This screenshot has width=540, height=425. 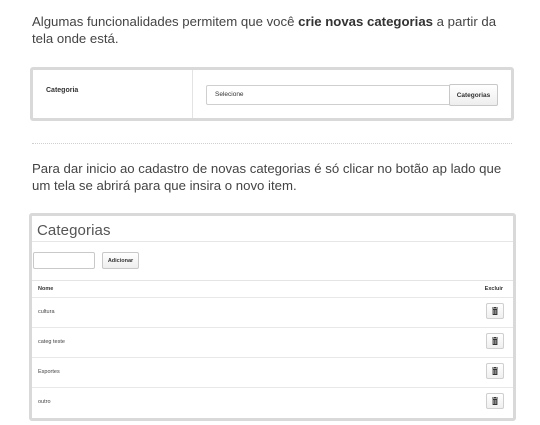 What do you see at coordinates (46, 289) in the screenshot?
I see `column-header-nome: Nome` at bounding box center [46, 289].